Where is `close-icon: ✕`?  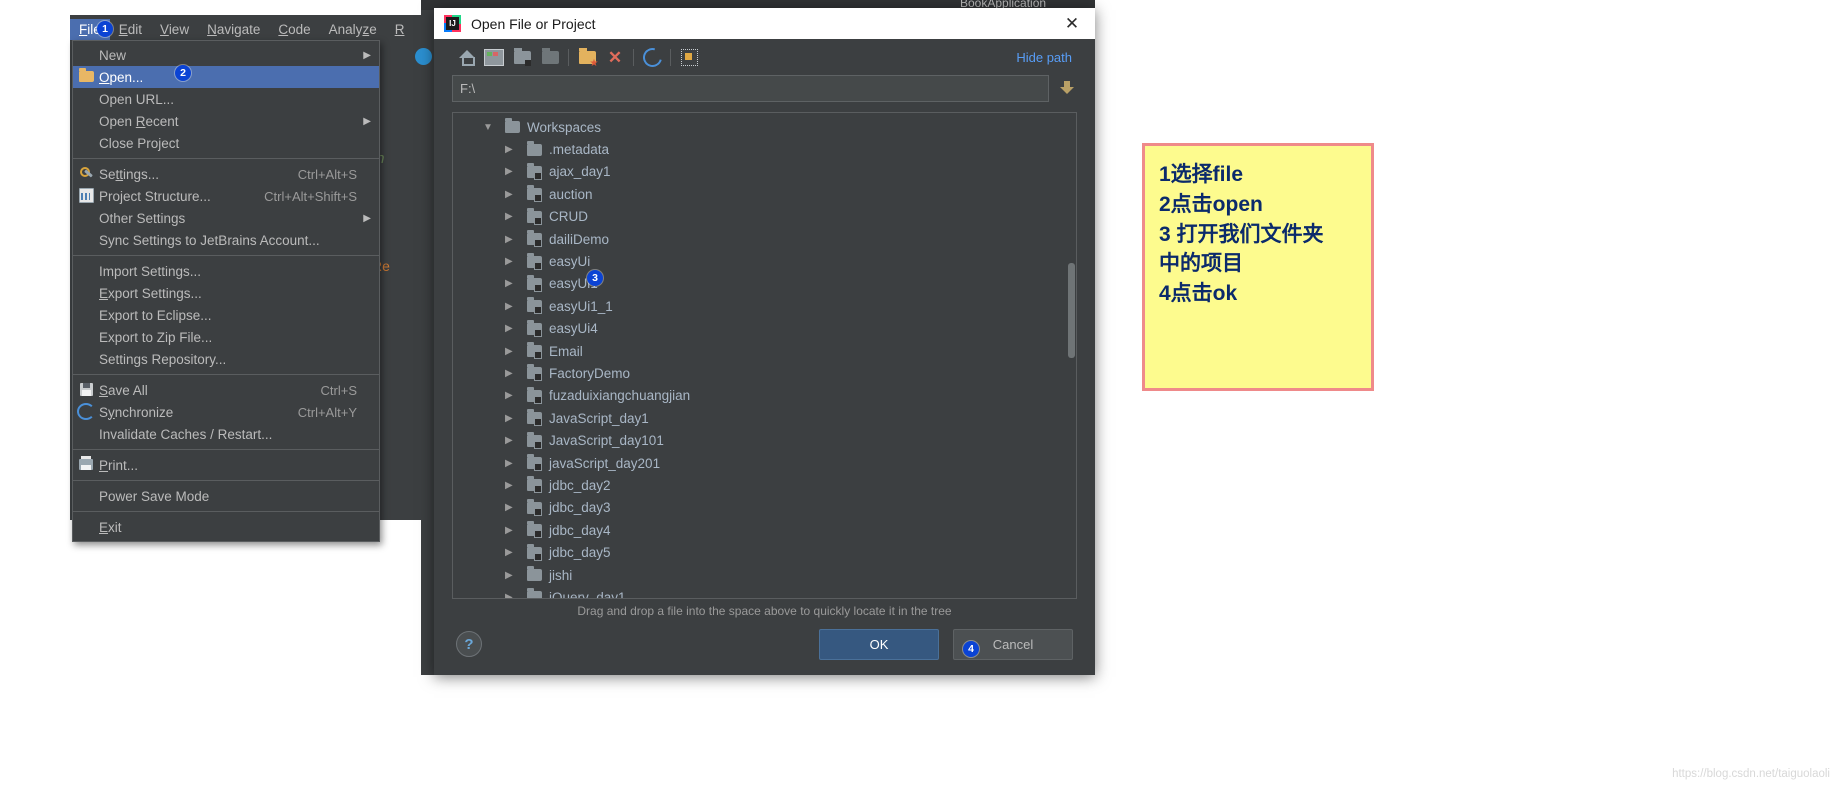 close-icon: ✕ is located at coordinates (1072, 24).